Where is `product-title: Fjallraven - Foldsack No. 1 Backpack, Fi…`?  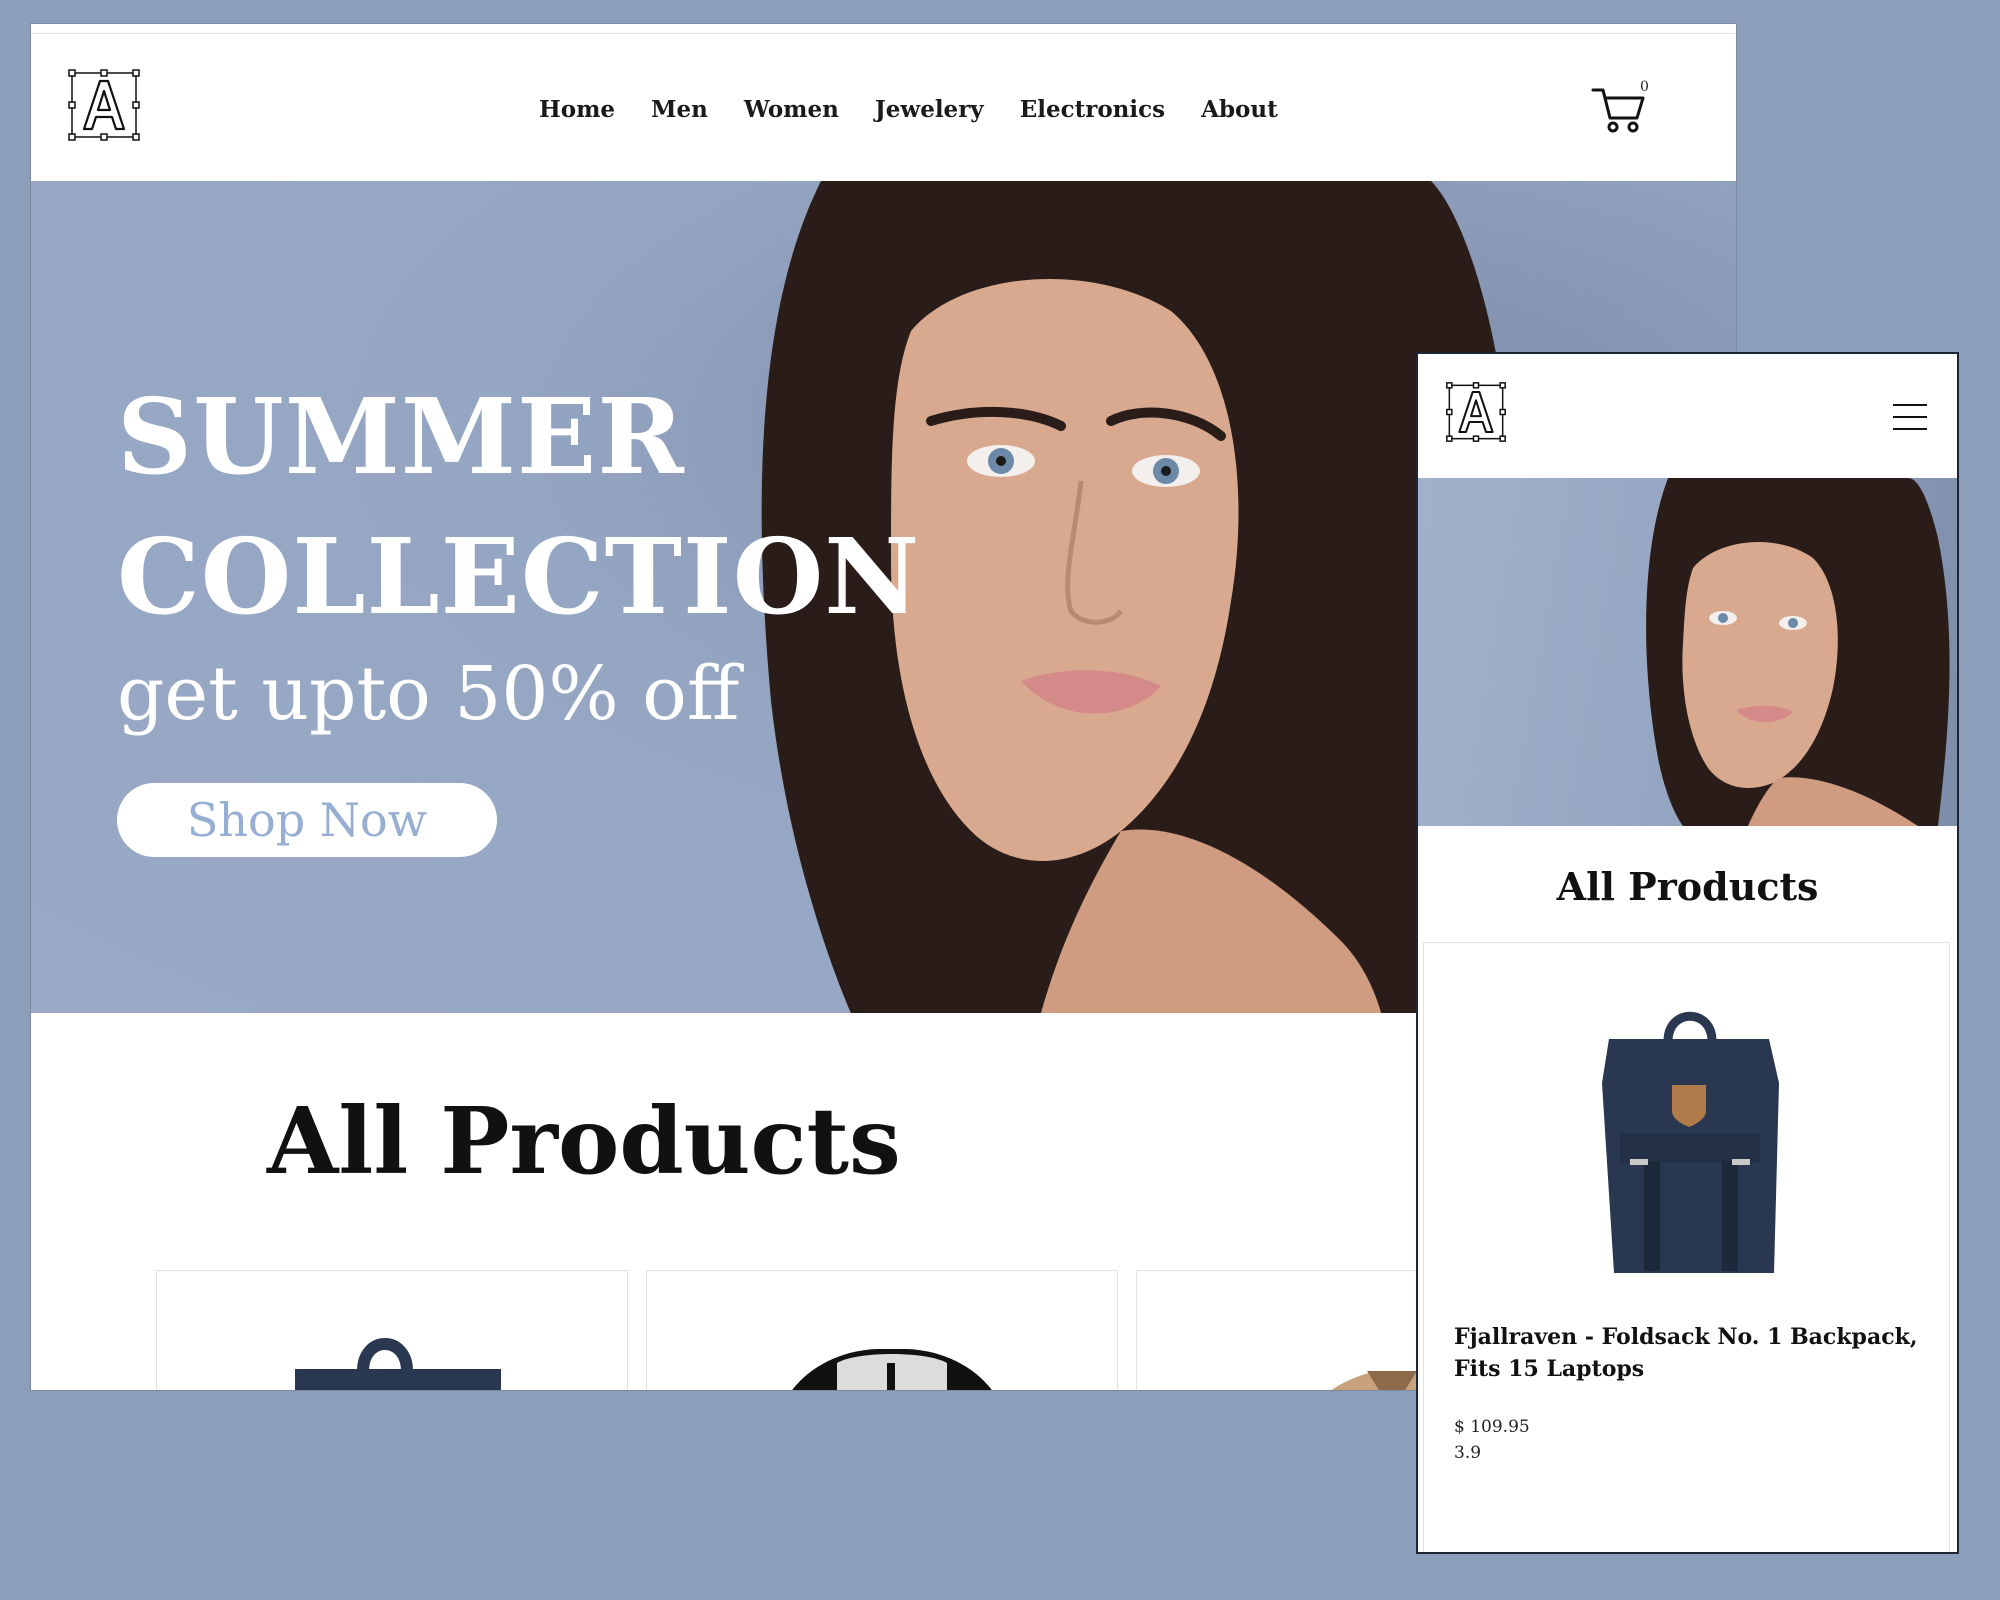
product-title: Fjallraven - Foldsack No. 1 Backpack, Fi… is located at coordinates (1689, 1353).